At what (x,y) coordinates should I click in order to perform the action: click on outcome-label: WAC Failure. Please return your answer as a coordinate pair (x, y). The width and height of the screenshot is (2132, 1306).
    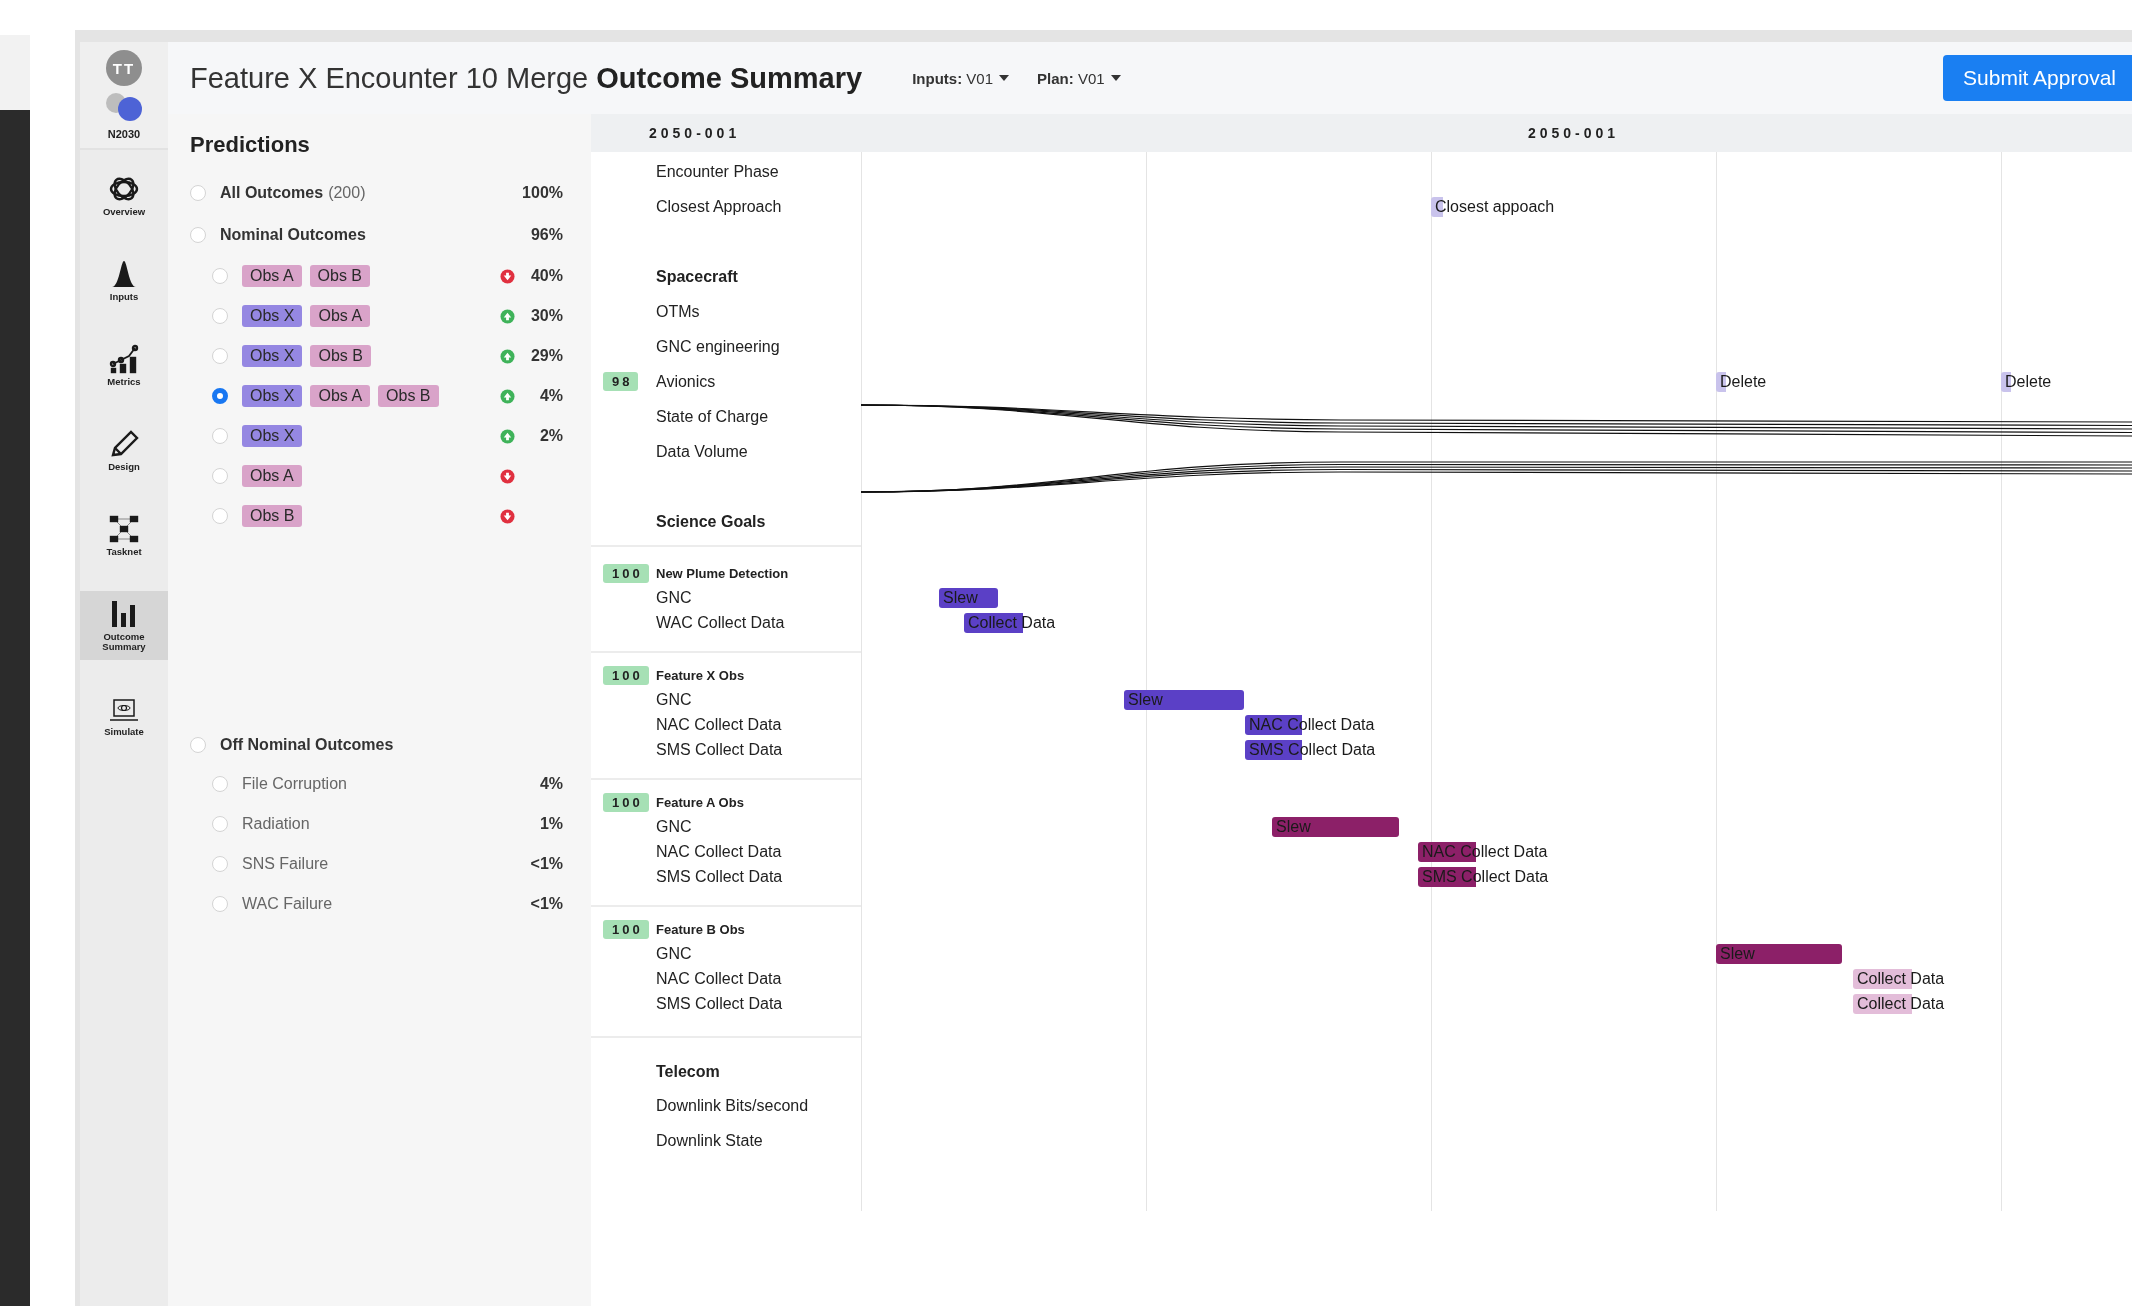
    Looking at the image, I should click on (287, 904).